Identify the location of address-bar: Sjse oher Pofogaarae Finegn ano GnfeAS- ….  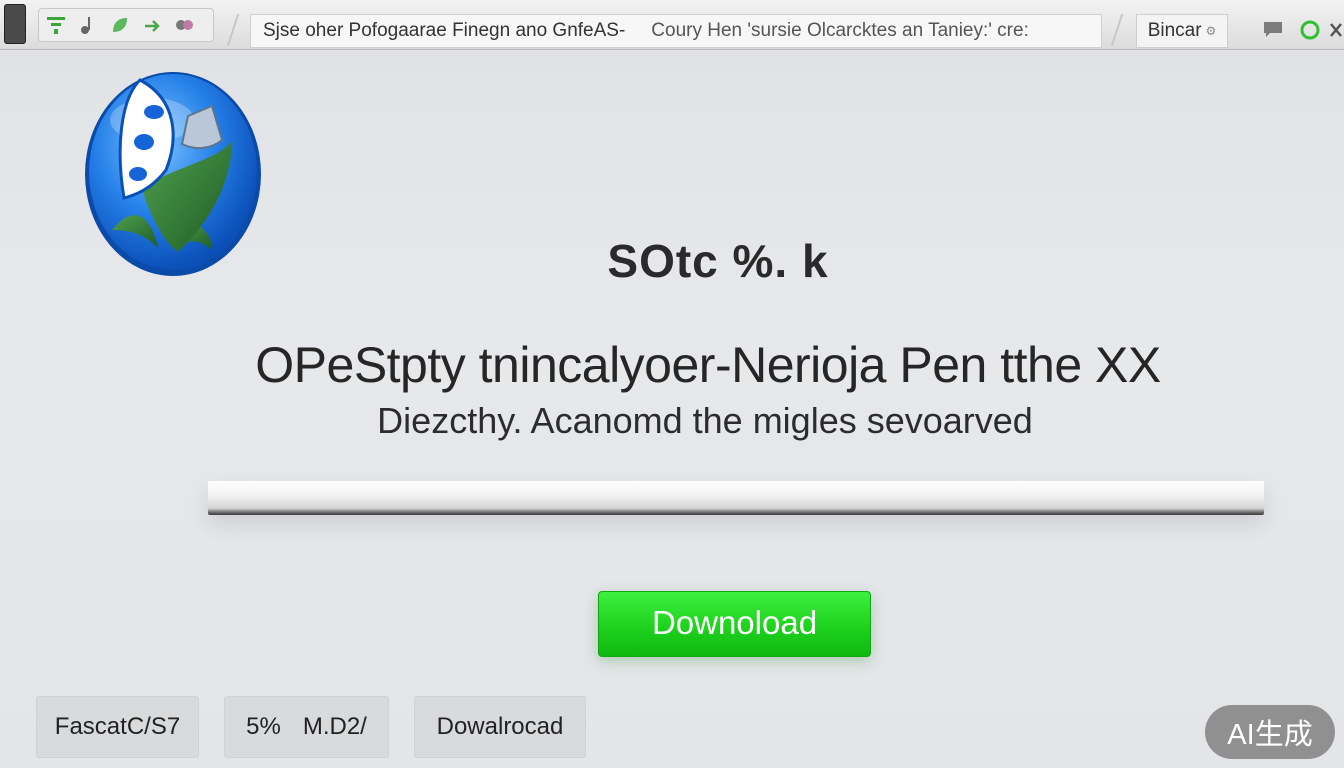
(676, 31).